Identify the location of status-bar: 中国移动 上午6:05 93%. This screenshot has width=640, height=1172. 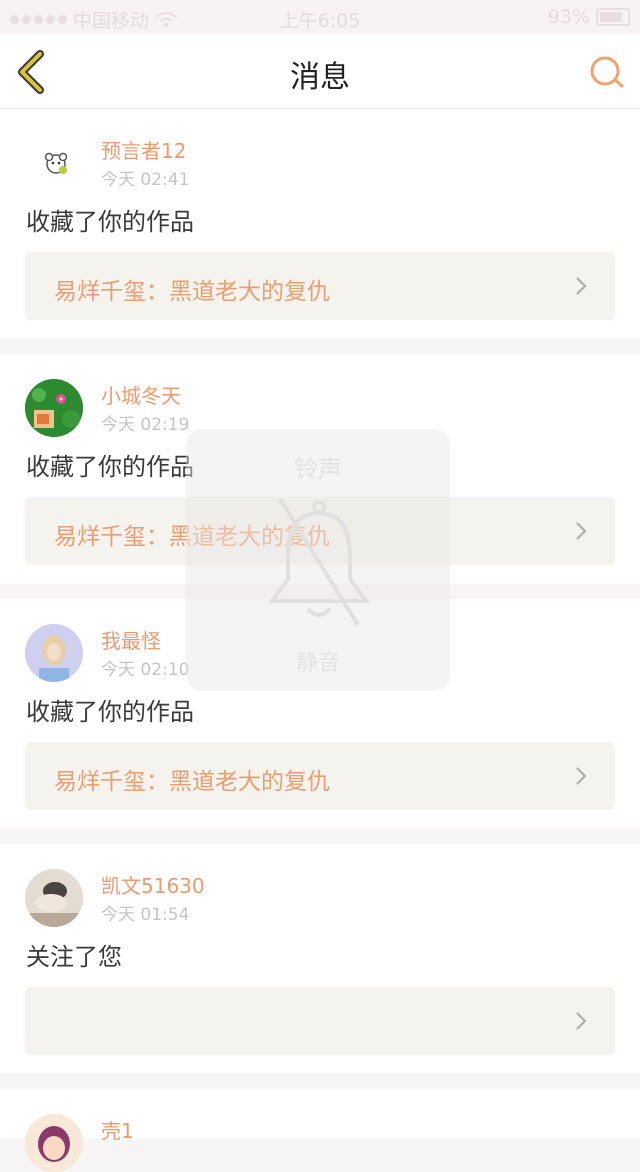
(320, 17).